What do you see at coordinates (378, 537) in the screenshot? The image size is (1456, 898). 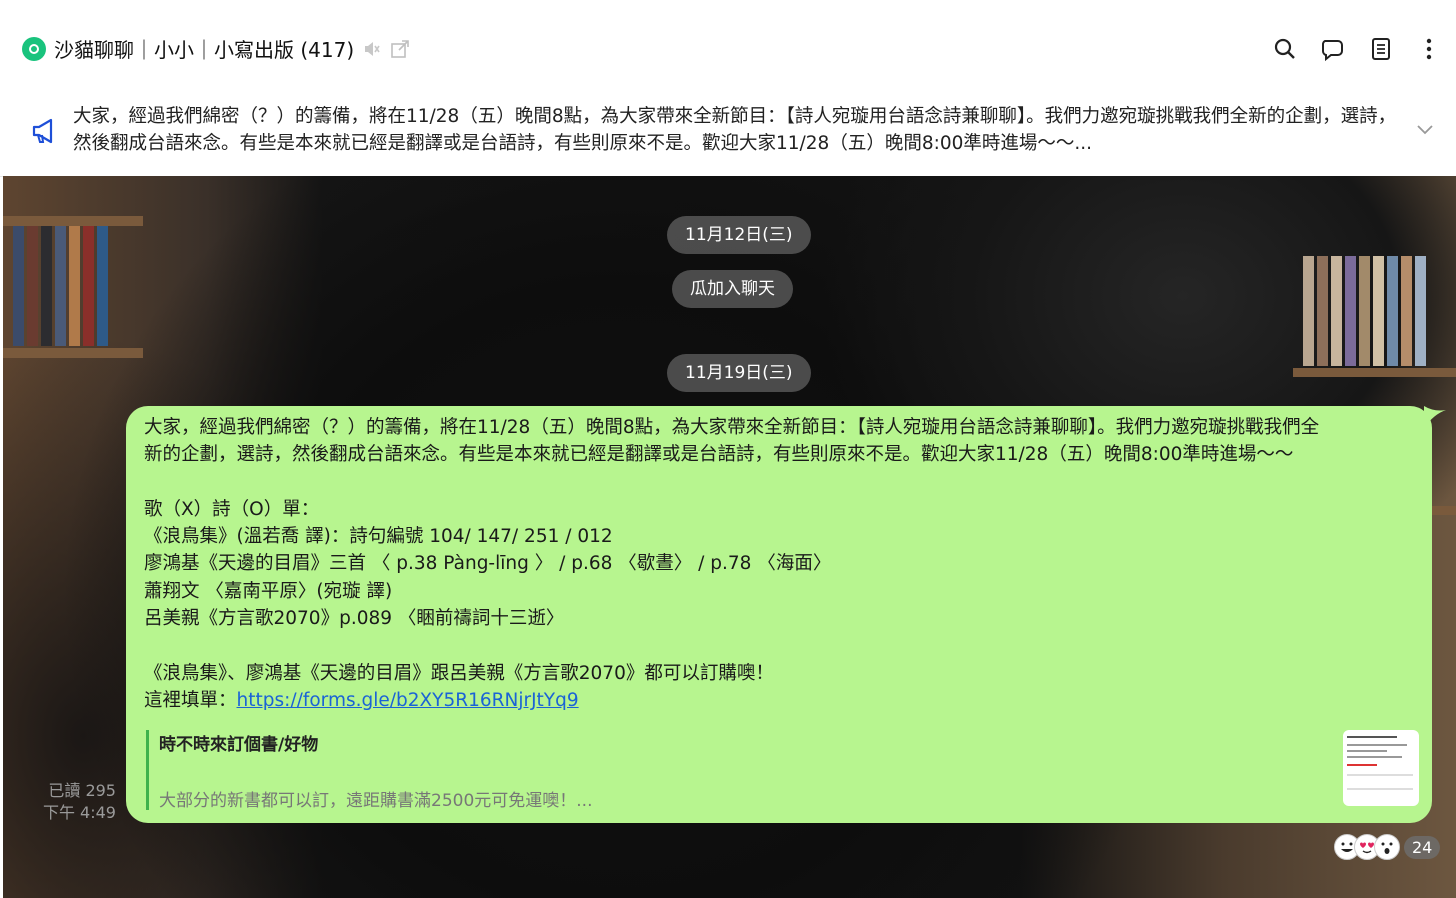 I see `list-item: 《浪鳥集》(溫若喬 譯)：詩句編號 104/ 147/ 251 / 012` at bounding box center [378, 537].